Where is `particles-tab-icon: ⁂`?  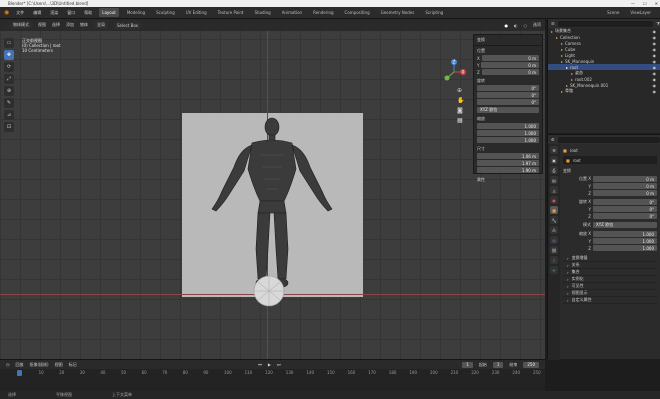 particles-tab-icon: ⁂ is located at coordinates (554, 230).